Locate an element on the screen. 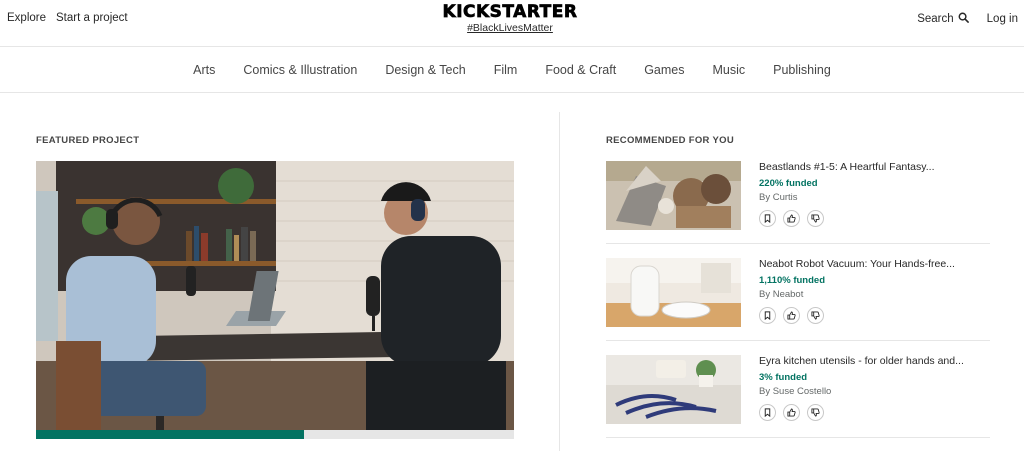  start-project-link: Start a project is located at coordinates (92, 18).